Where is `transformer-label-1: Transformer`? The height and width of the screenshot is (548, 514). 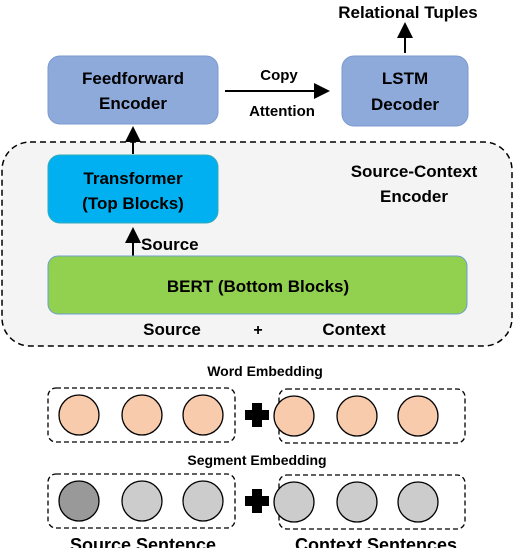
transformer-label-1: Transformer is located at coordinates (133, 178).